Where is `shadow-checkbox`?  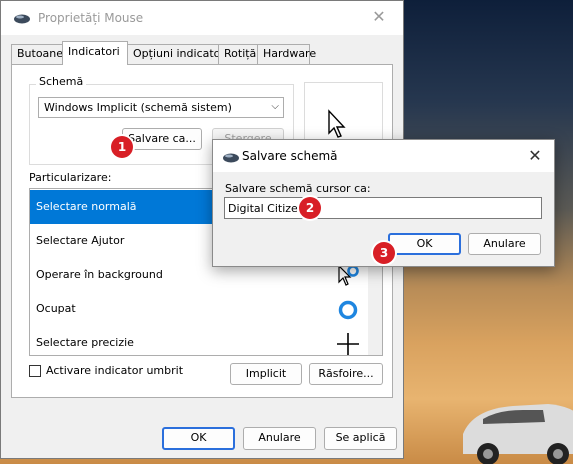
shadow-checkbox is located at coordinates (35, 371).